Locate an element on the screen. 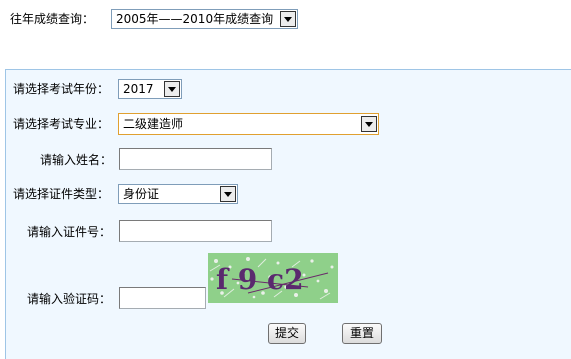  submit-button: 提交 is located at coordinates (287, 333).